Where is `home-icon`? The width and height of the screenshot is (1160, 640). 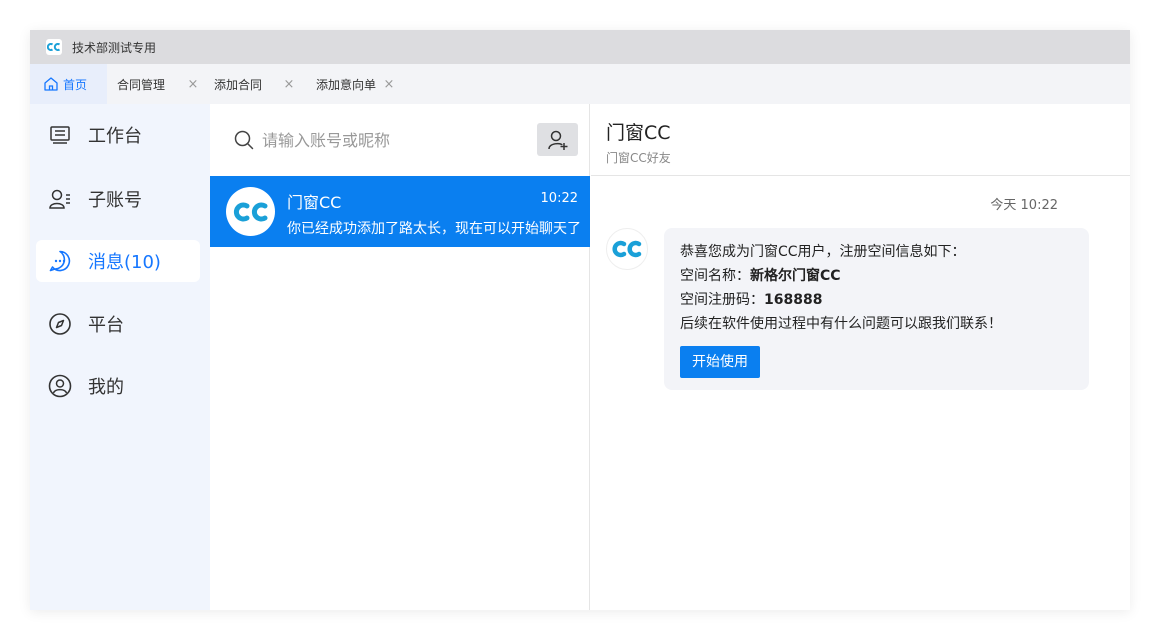
home-icon is located at coordinates (51, 84).